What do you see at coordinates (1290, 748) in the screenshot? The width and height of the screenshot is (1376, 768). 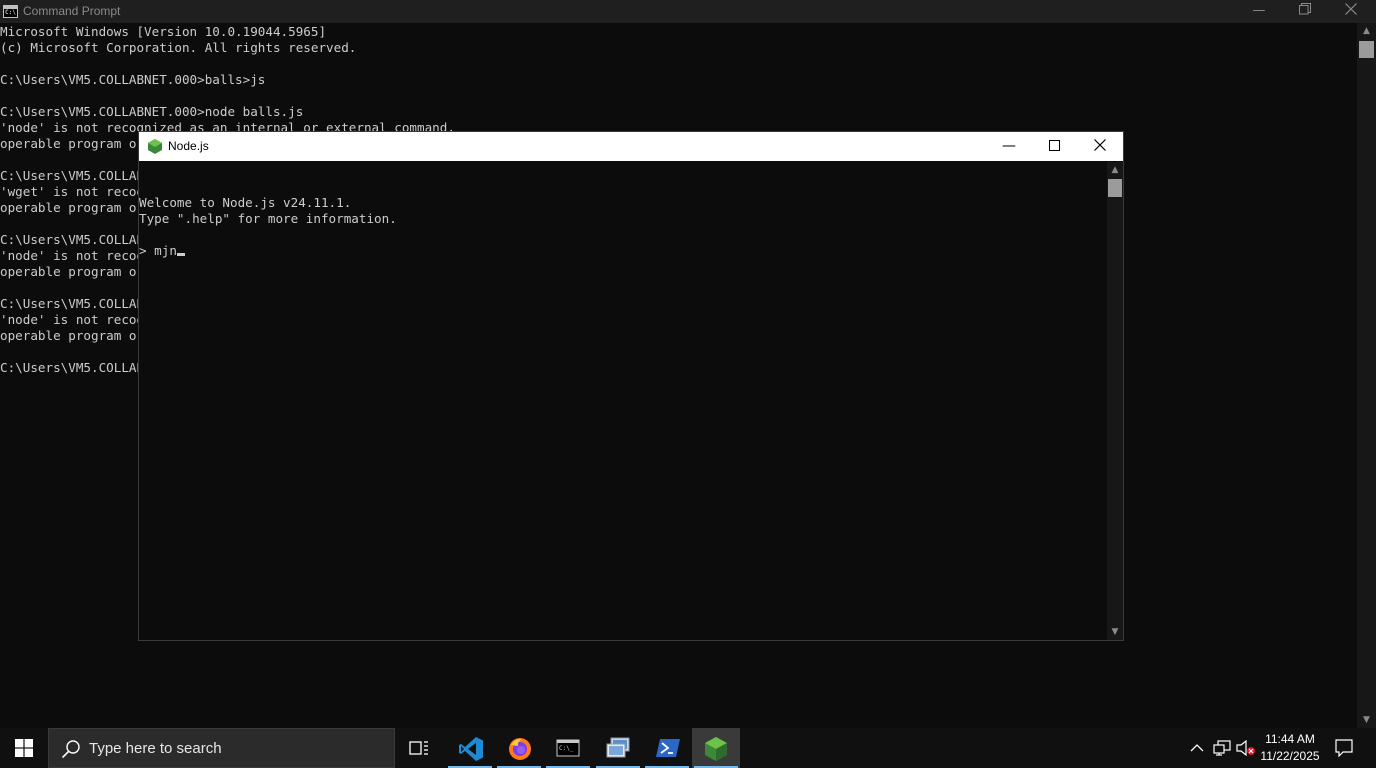 I see `taskbar-clock: 11:44 AM 11/22/2025` at bounding box center [1290, 748].